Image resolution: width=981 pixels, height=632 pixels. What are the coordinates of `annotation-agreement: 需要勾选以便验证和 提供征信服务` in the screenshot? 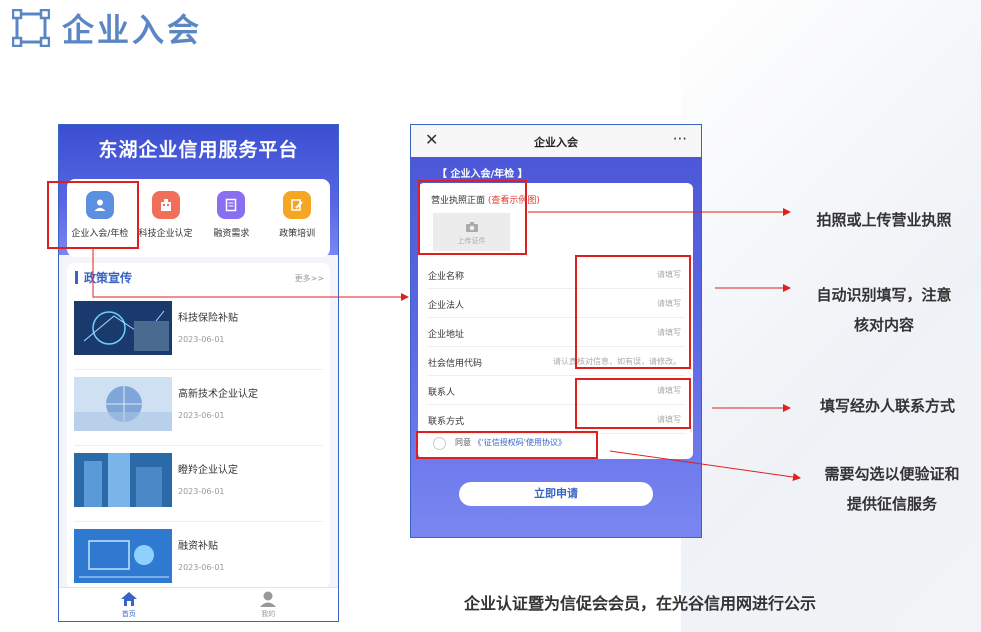 It's located at (892, 489).